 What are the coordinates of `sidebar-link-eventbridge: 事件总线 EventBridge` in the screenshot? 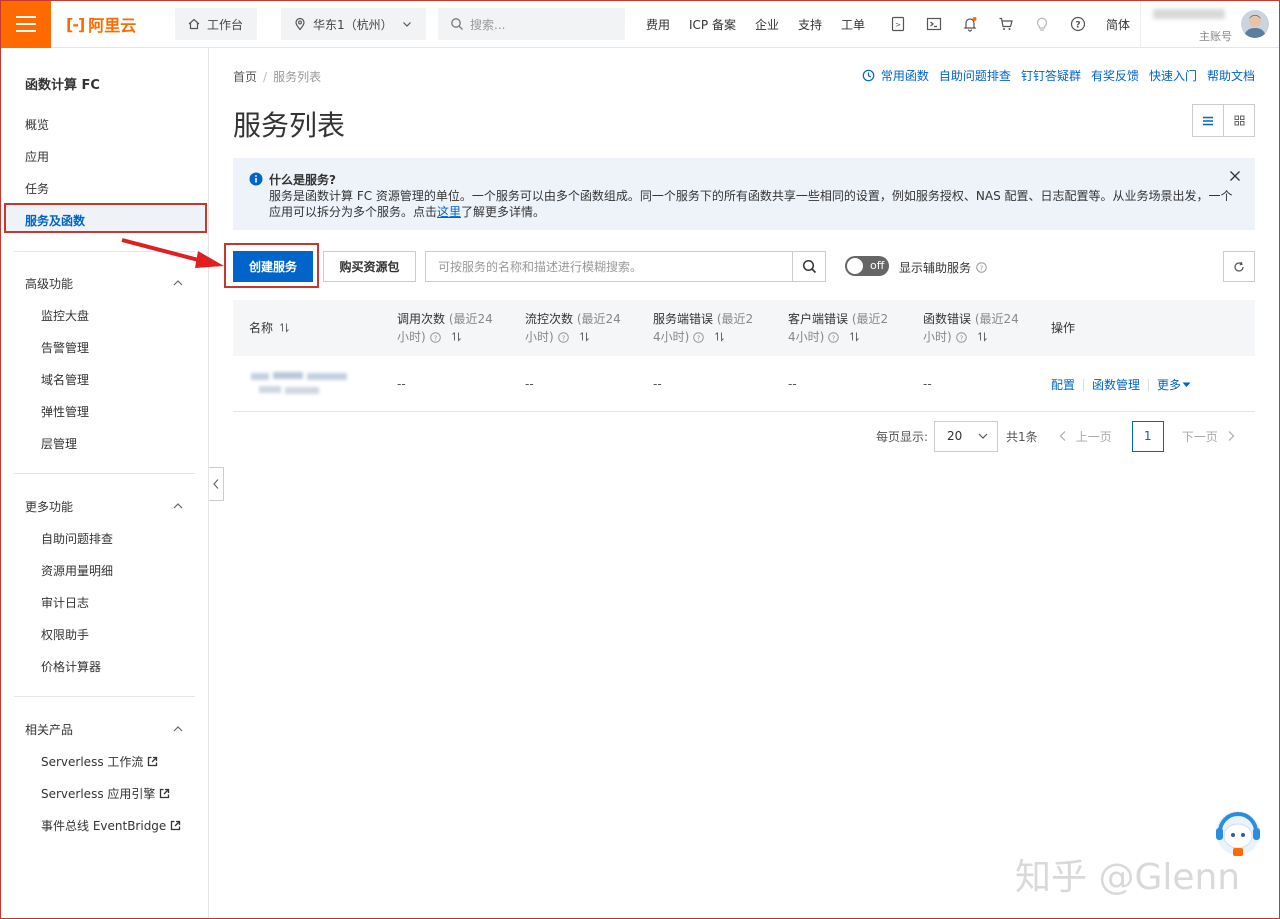 It's located at (111, 825).